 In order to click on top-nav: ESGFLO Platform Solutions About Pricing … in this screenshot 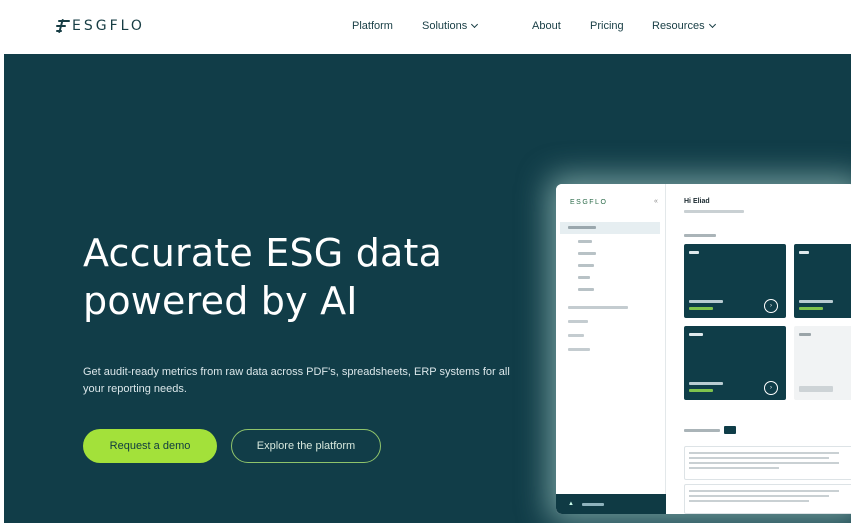, I will do `click(425, 27)`.